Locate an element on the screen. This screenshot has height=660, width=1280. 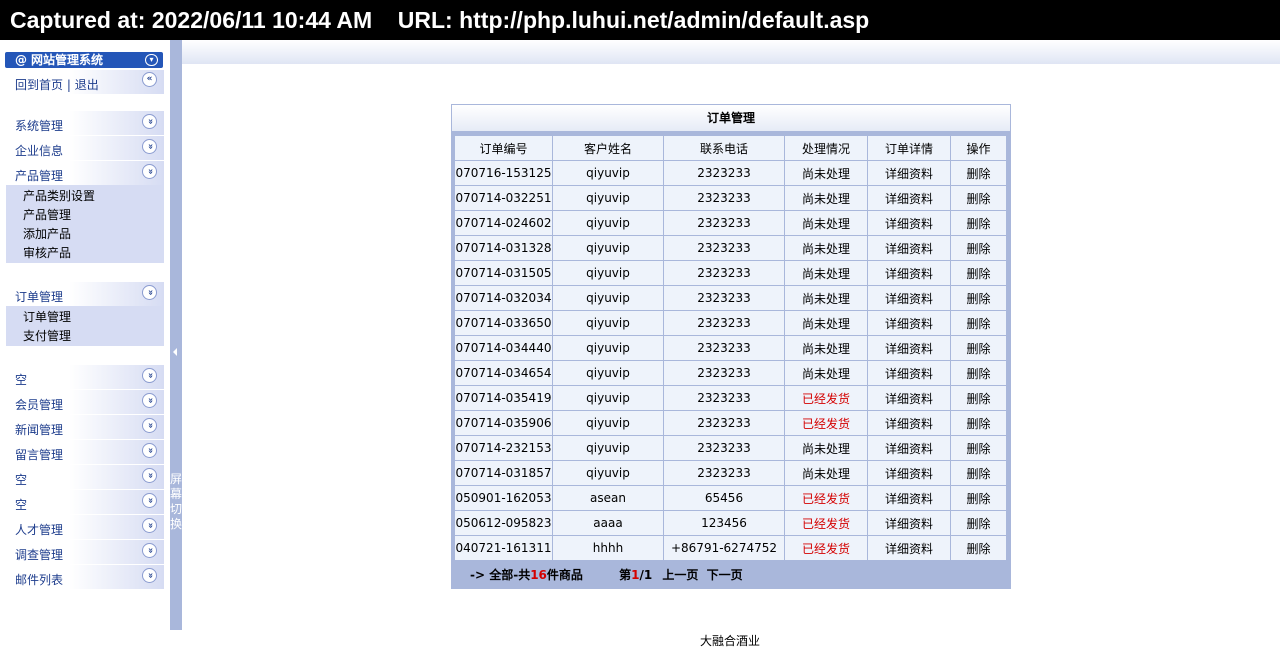
menu-section-label: 订单管理 is located at coordinates (39, 297).